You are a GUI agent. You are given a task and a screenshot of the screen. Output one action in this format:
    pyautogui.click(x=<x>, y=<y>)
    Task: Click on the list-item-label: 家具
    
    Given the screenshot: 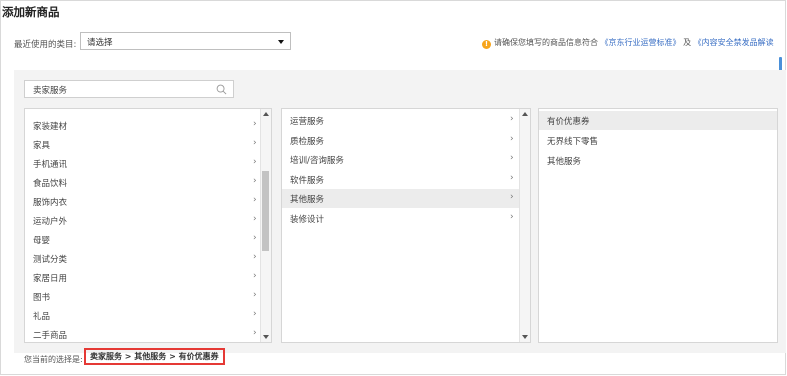 What is the action you would take?
    pyautogui.click(x=42, y=146)
    